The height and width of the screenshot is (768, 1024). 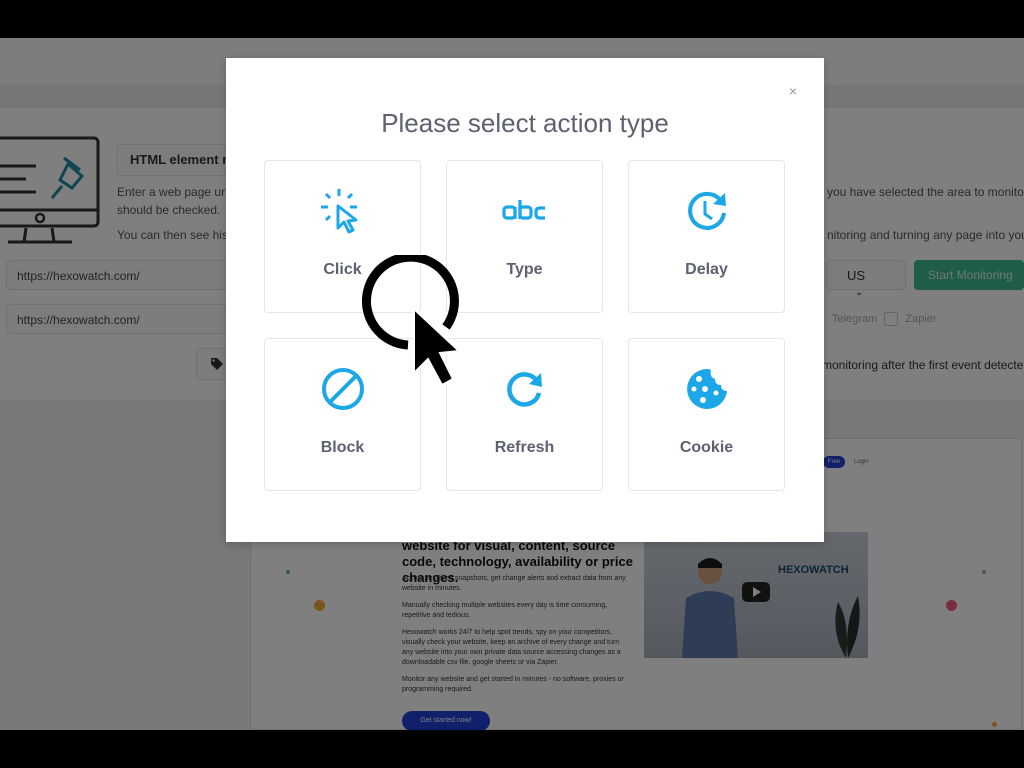 I want to click on action-card-click: Click, so click(x=342, y=236).